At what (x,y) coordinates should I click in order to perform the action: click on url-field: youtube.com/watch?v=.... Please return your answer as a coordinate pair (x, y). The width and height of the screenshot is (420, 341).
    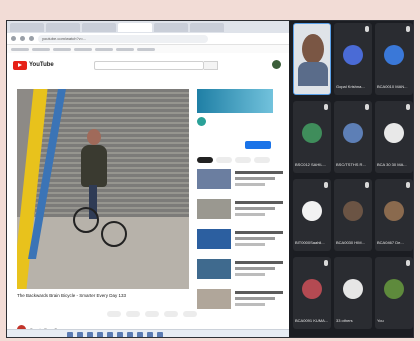
    Looking at the image, I should click on (123, 38).